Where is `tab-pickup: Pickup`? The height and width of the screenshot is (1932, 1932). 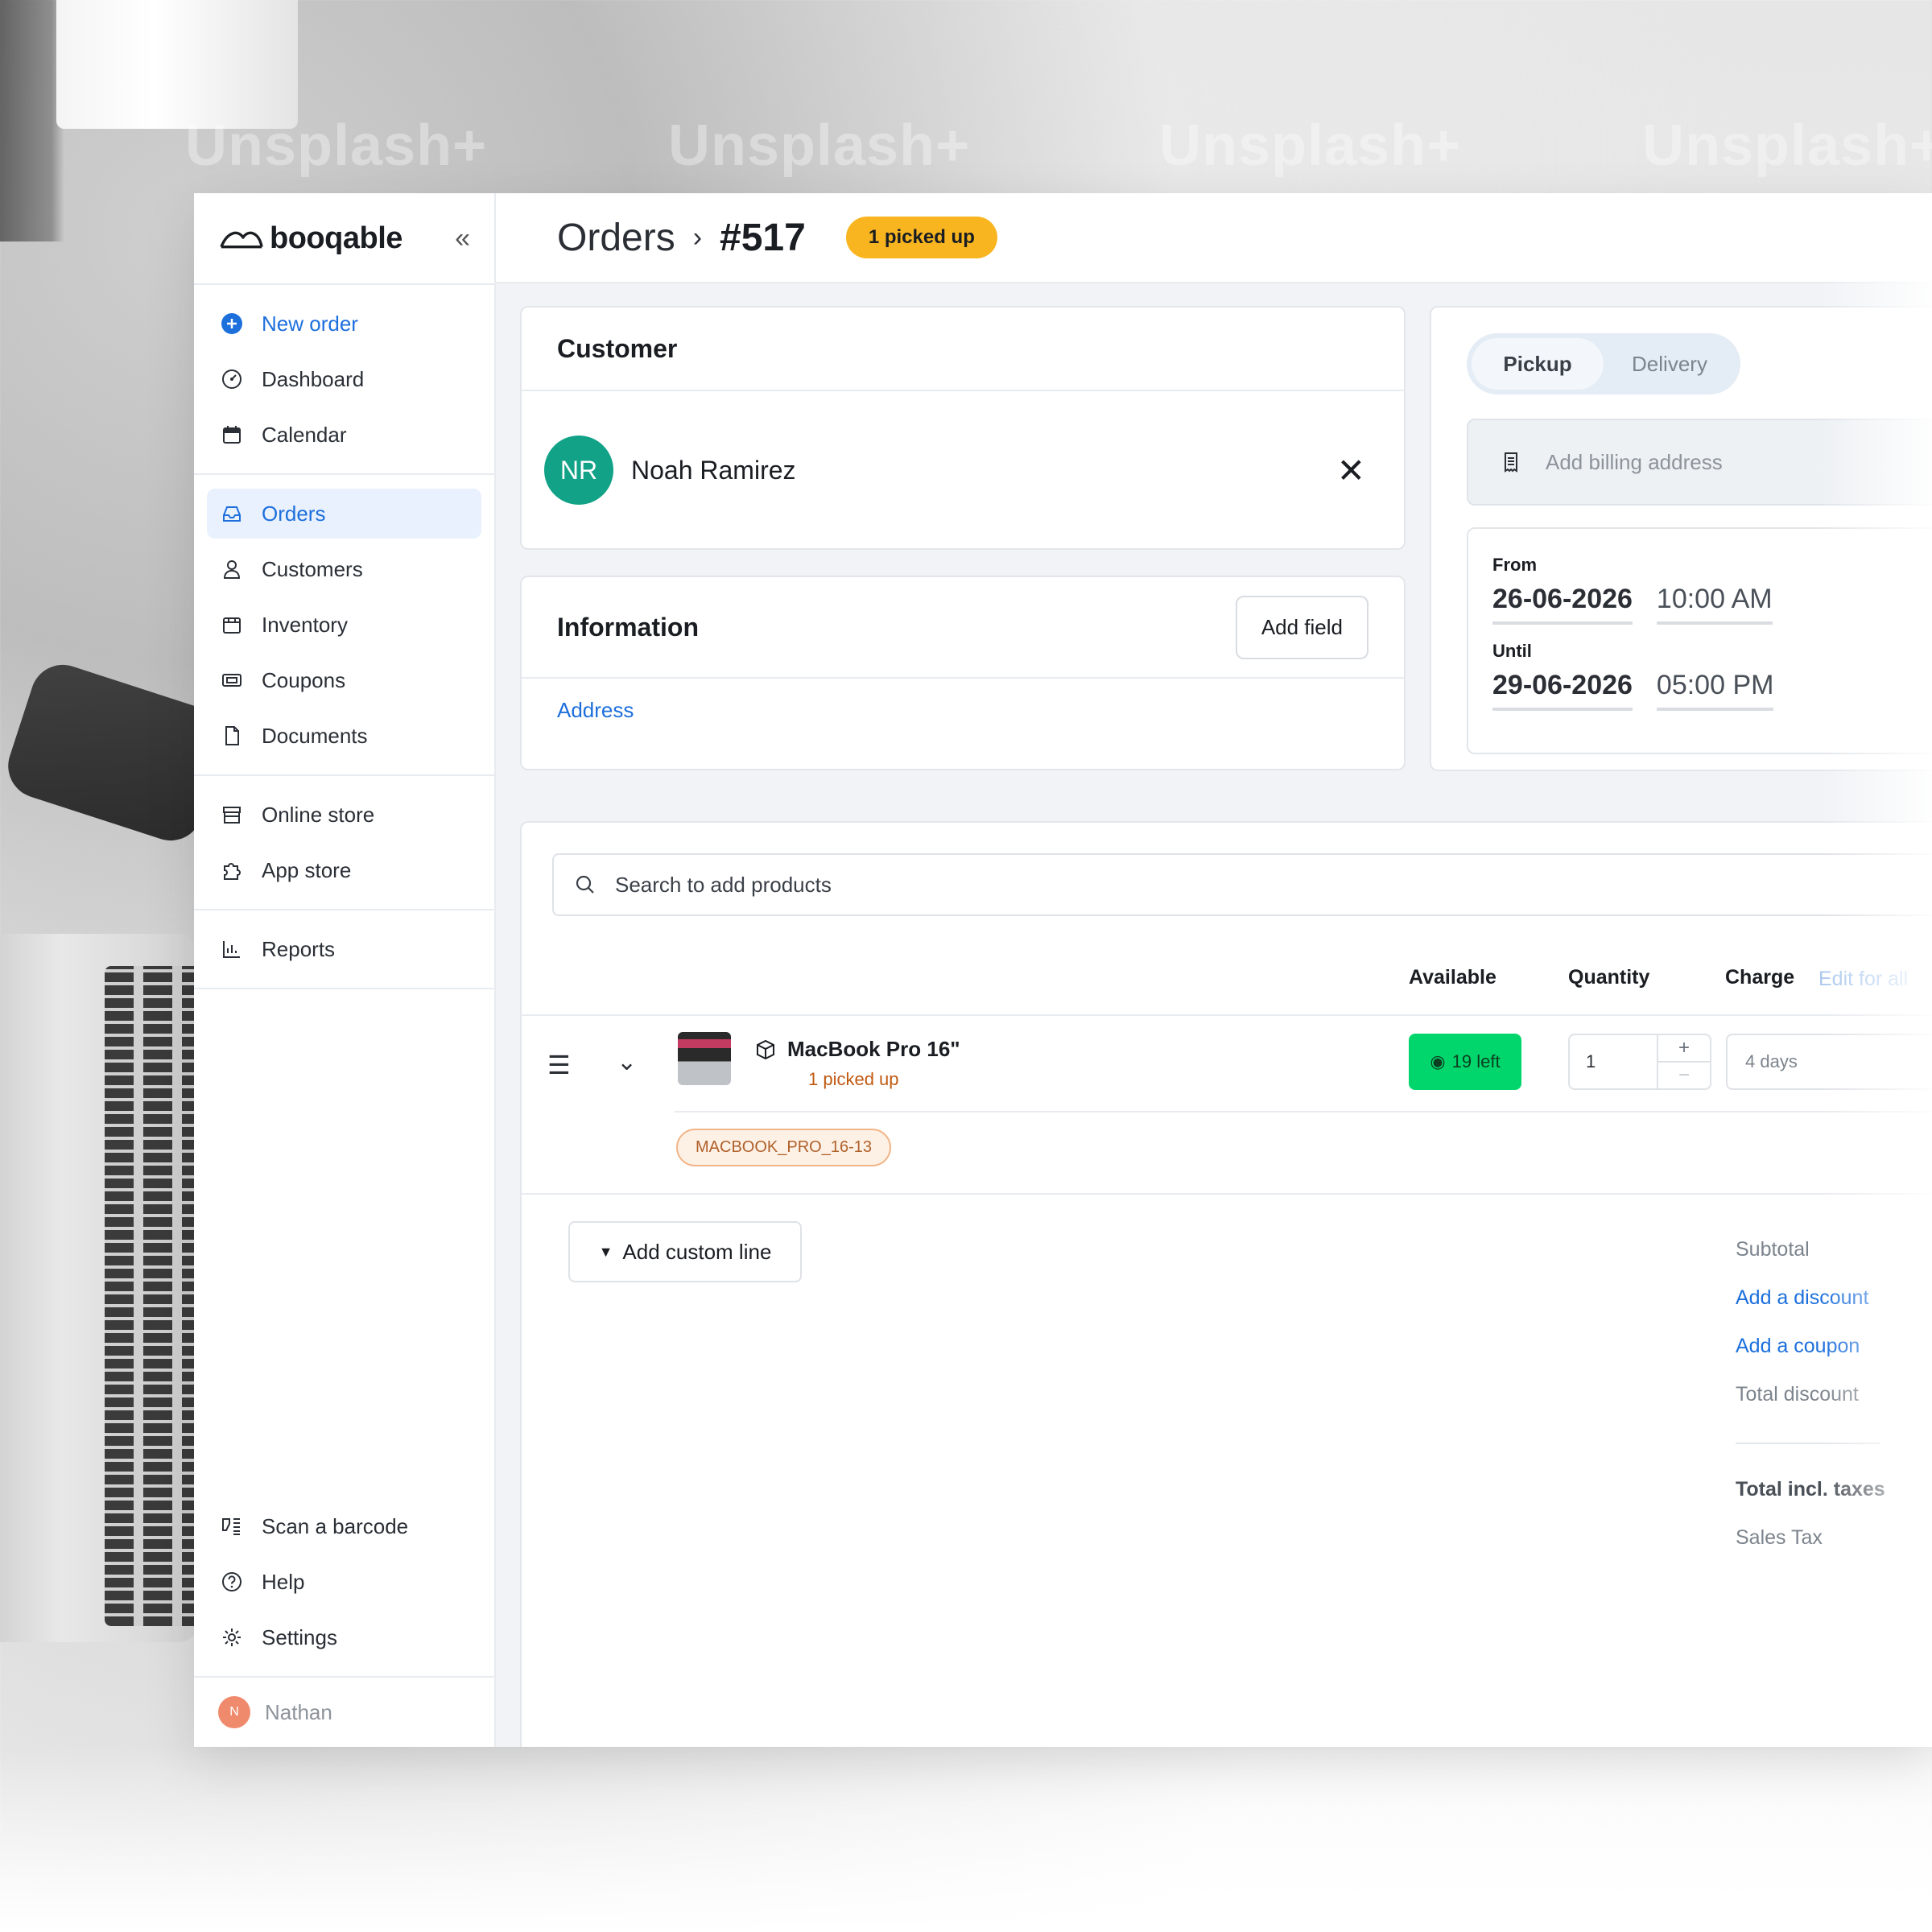 tab-pickup: Pickup is located at coordinates (1538, 364).